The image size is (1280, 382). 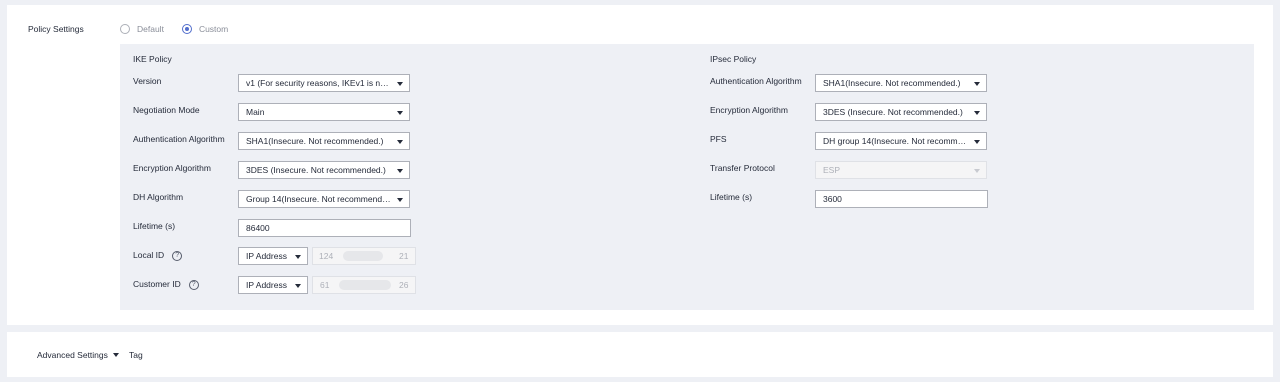 I want to click on radio-default: Default, so click(x=142, y=29).